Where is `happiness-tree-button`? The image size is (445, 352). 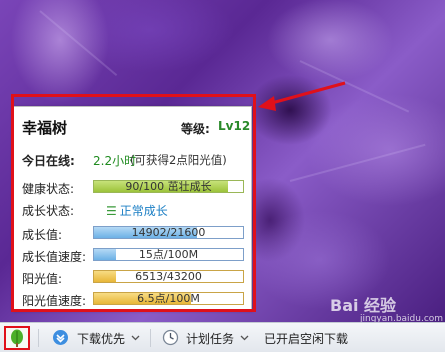
happiness-tree-button is located at coordinates (17, 338).